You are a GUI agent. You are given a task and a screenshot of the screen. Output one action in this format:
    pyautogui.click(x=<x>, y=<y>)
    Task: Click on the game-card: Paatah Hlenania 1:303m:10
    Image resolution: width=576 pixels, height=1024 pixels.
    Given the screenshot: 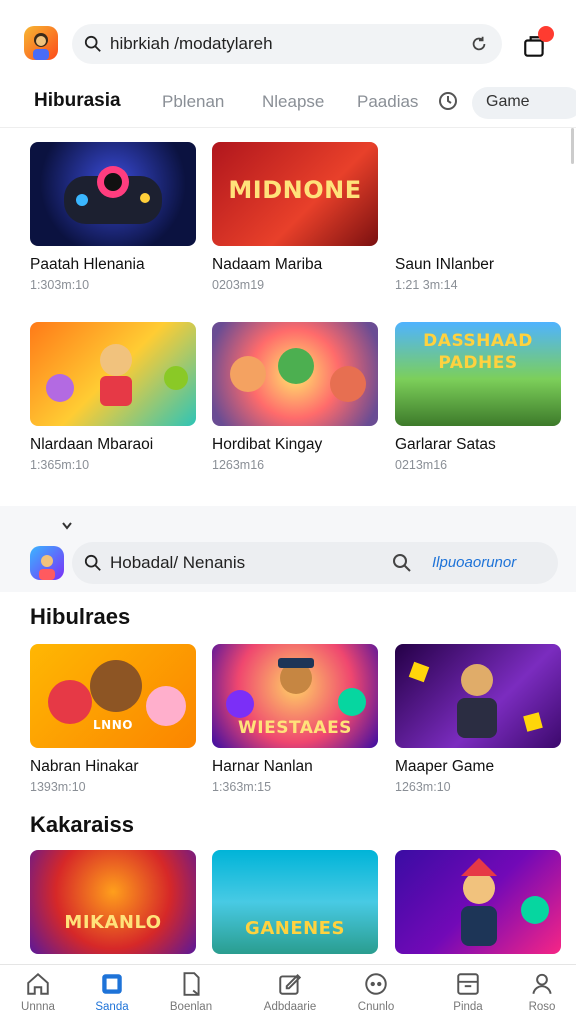 What is the action you would take?
    pyautogui.click(x=113, y=217)
    